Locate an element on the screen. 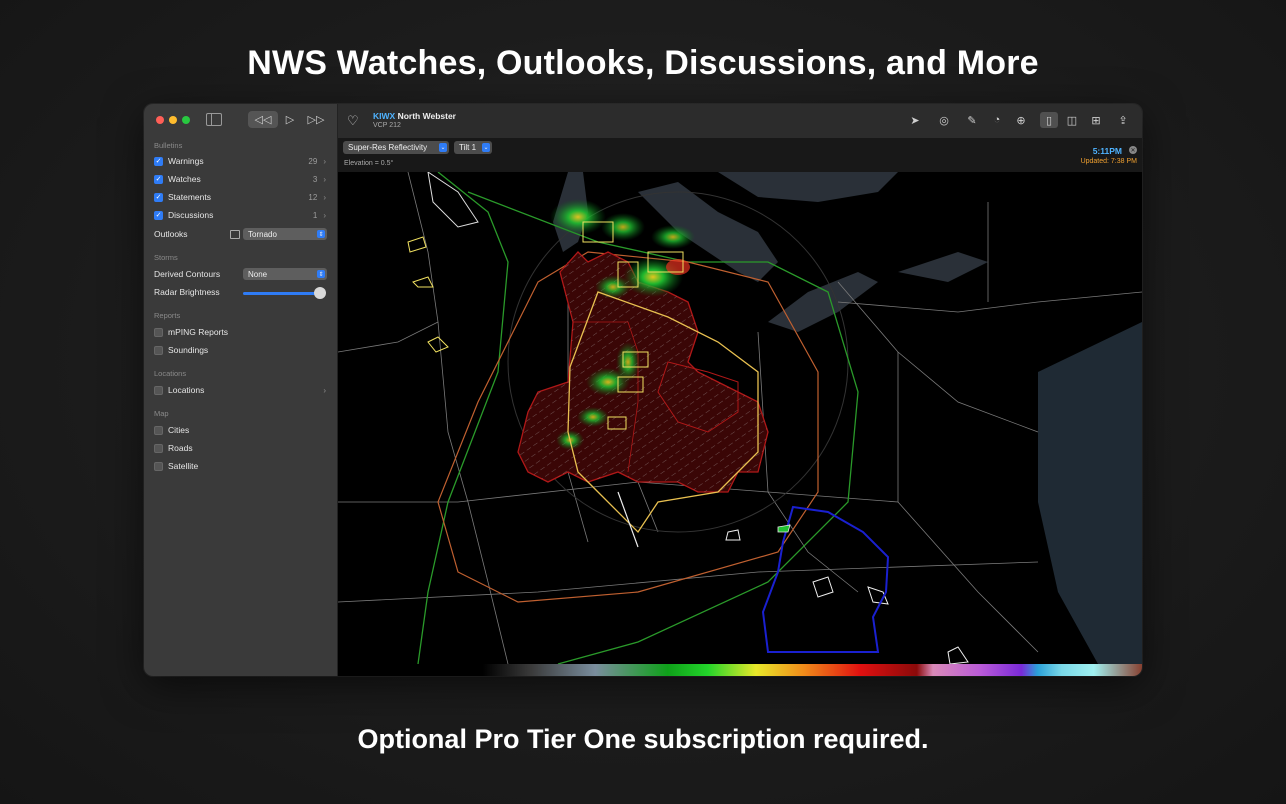  soundings-row: Soundings is located at coordinates (240, 350).